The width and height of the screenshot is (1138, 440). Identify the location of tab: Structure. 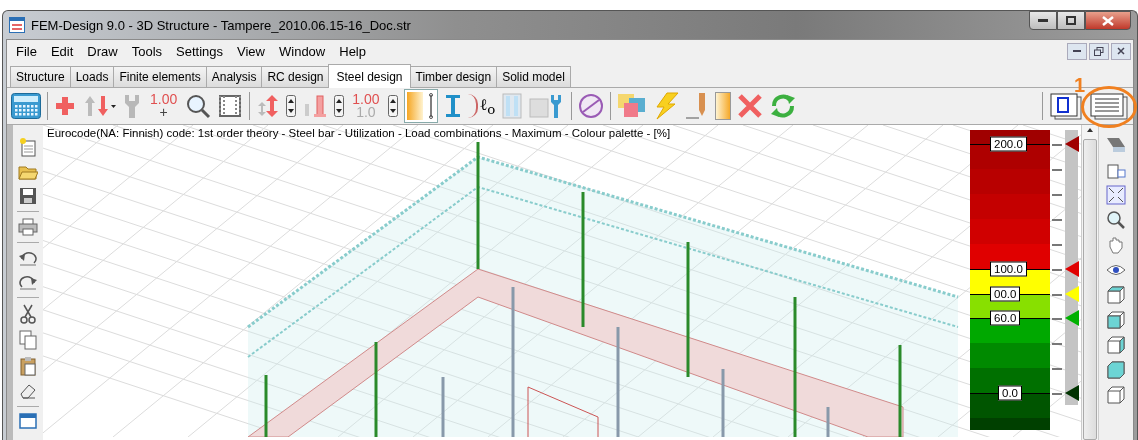
(40, 76).